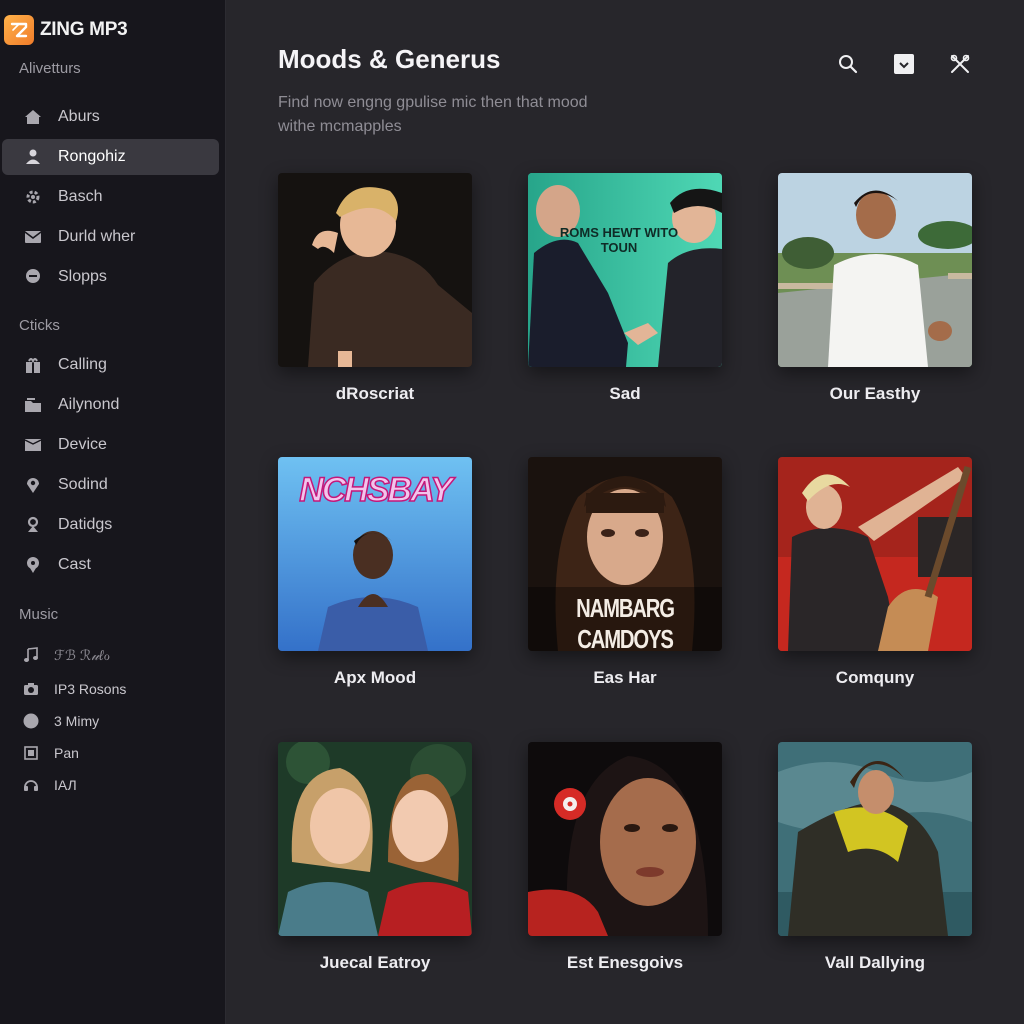  I want to click on sidebar-item-label: 3 Mimy, so click(77, 721).